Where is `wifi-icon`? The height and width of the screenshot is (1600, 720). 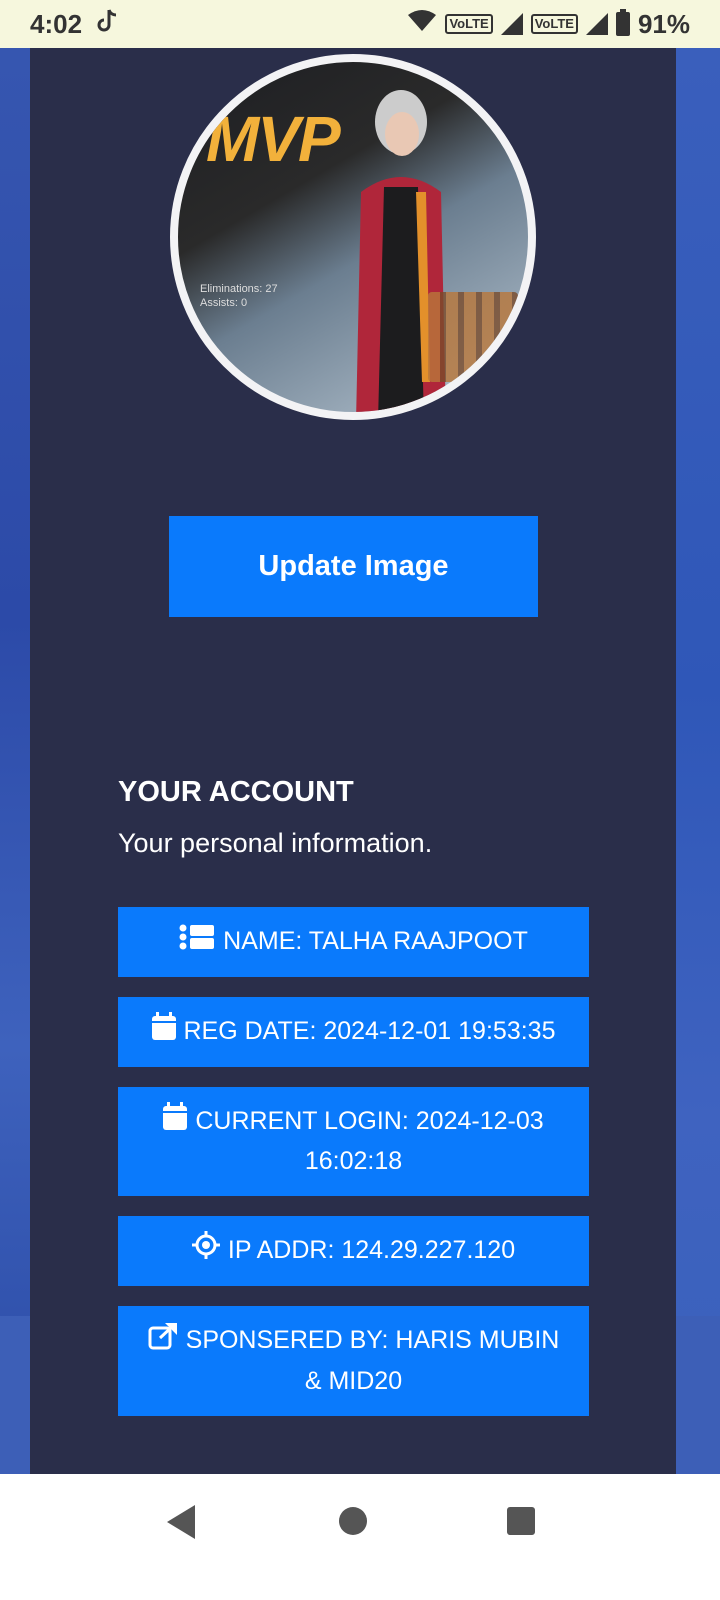
wifi-icon is located at coordinates (422, 24).